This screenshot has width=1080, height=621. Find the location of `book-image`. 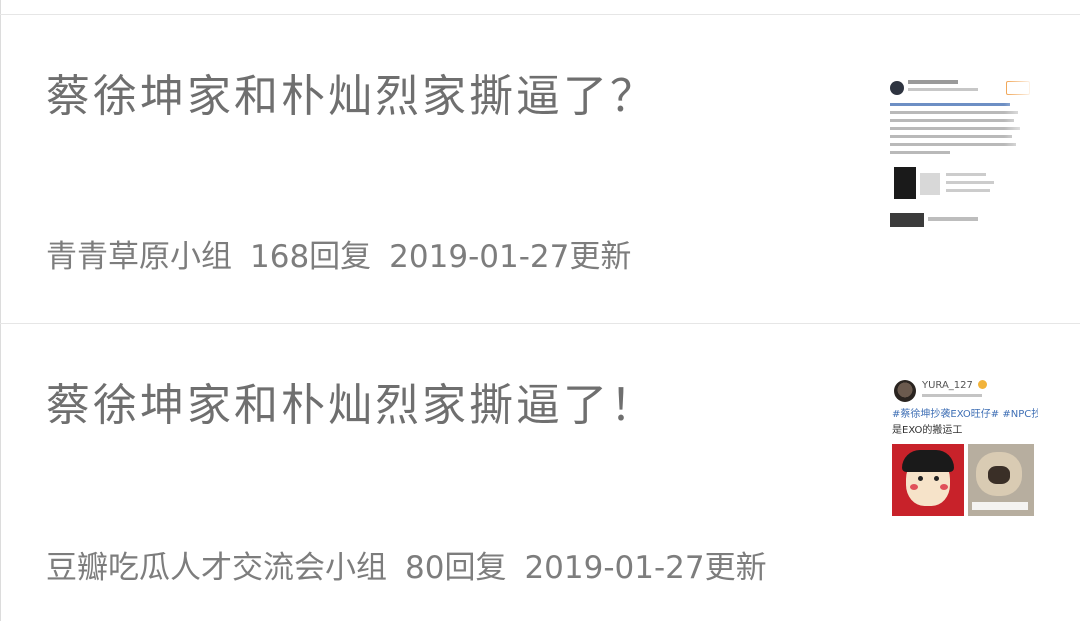

book-image is located at coordinates (905, 183).